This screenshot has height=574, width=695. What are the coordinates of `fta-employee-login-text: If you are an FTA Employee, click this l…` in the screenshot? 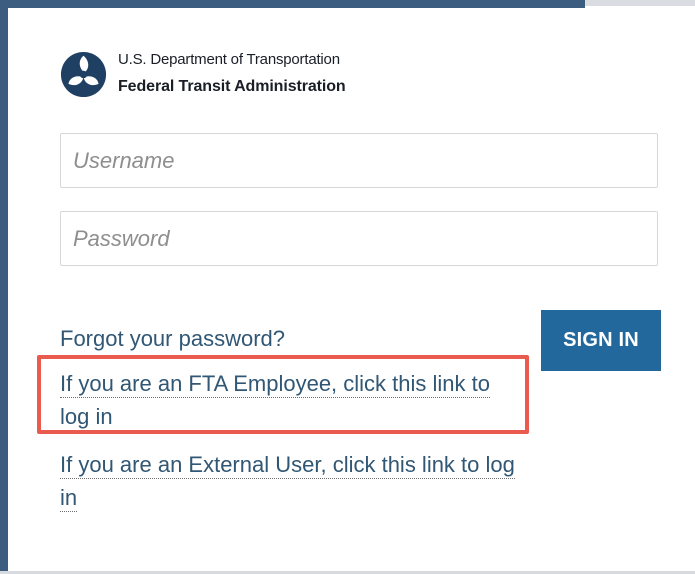 It's located at (275, 401).